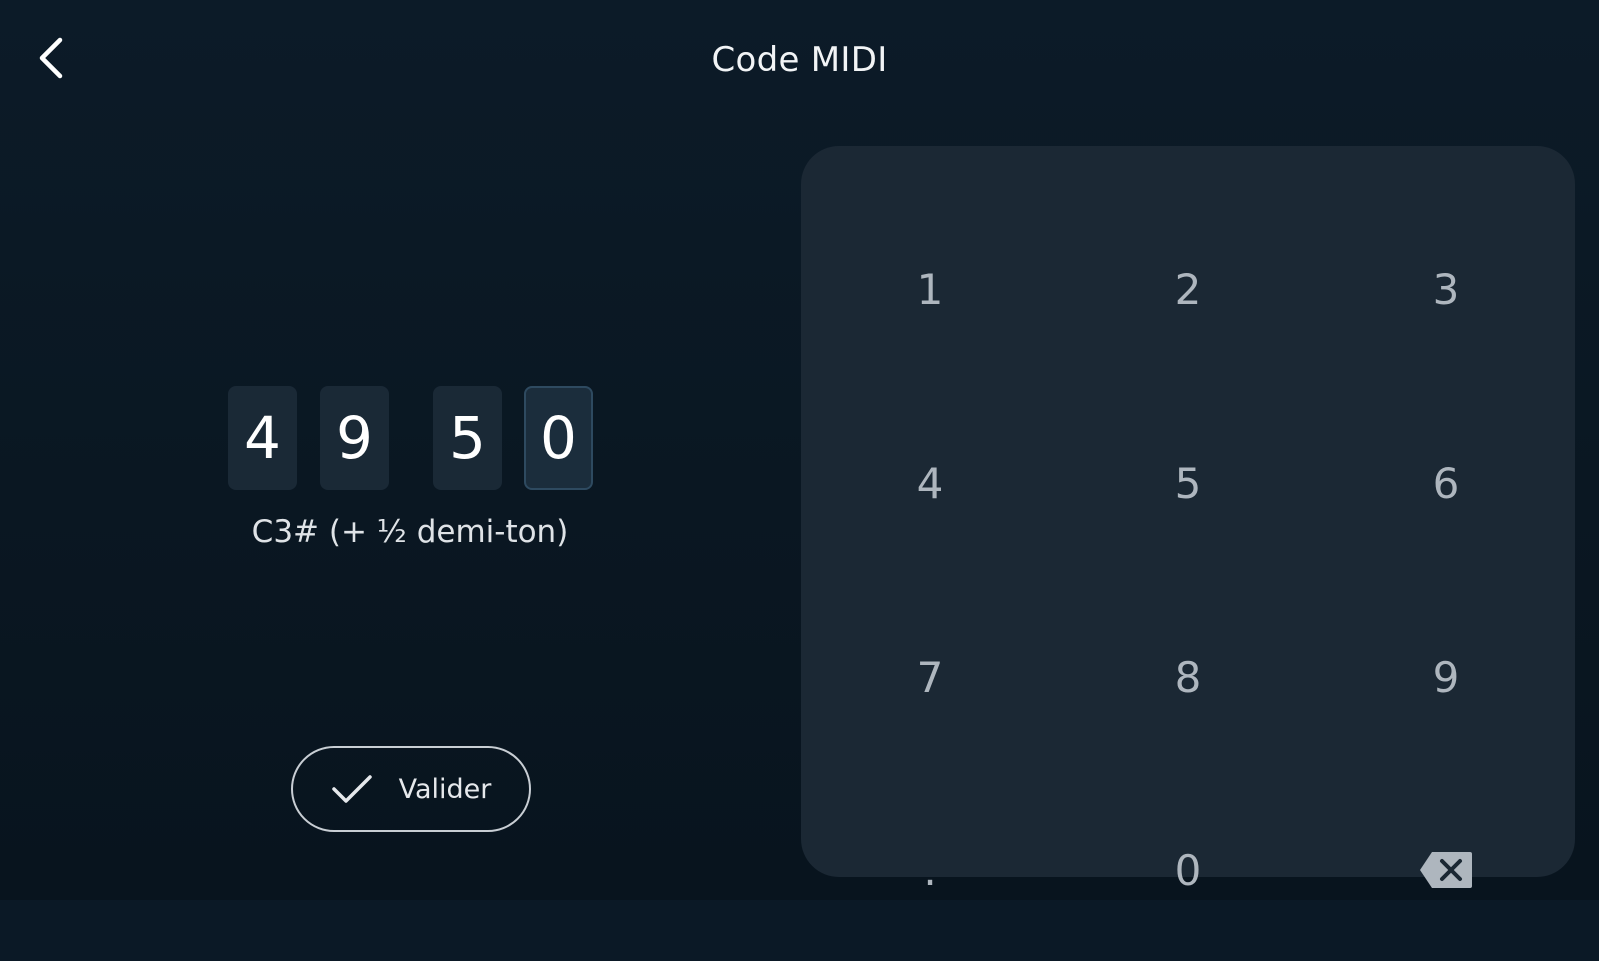  Describe the element at coordinates (1446, 677) in the screenshot. I see `key-9: 9` at that location.